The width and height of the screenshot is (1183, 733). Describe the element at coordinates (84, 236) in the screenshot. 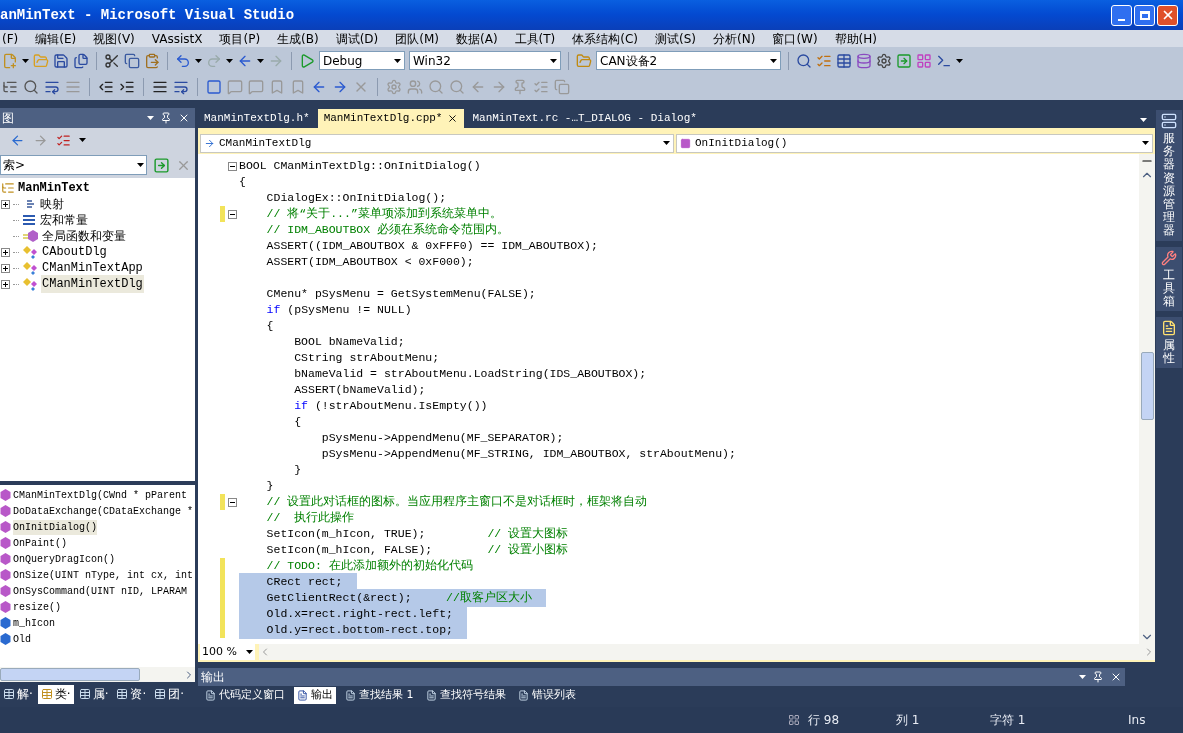

I see `tree-item: 全局函数和变量` at that location.